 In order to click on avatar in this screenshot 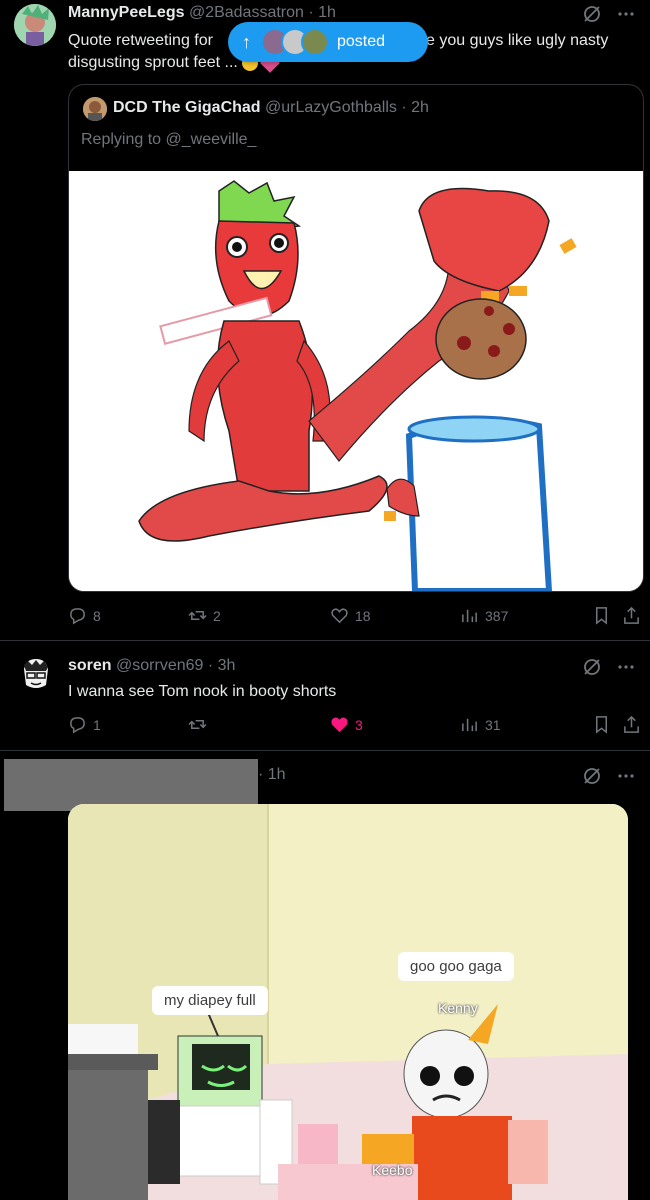, I will do `click(315, 42)`.